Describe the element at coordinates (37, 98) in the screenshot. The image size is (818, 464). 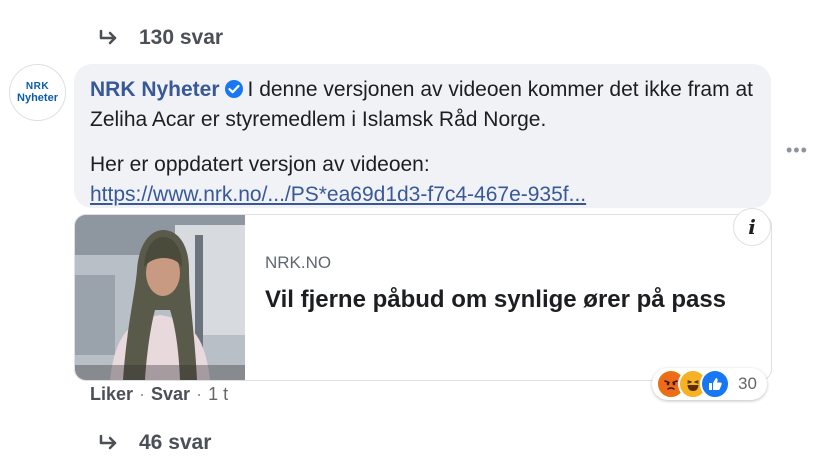
I see `avatar-logo-line2: Nyheter` at that location.